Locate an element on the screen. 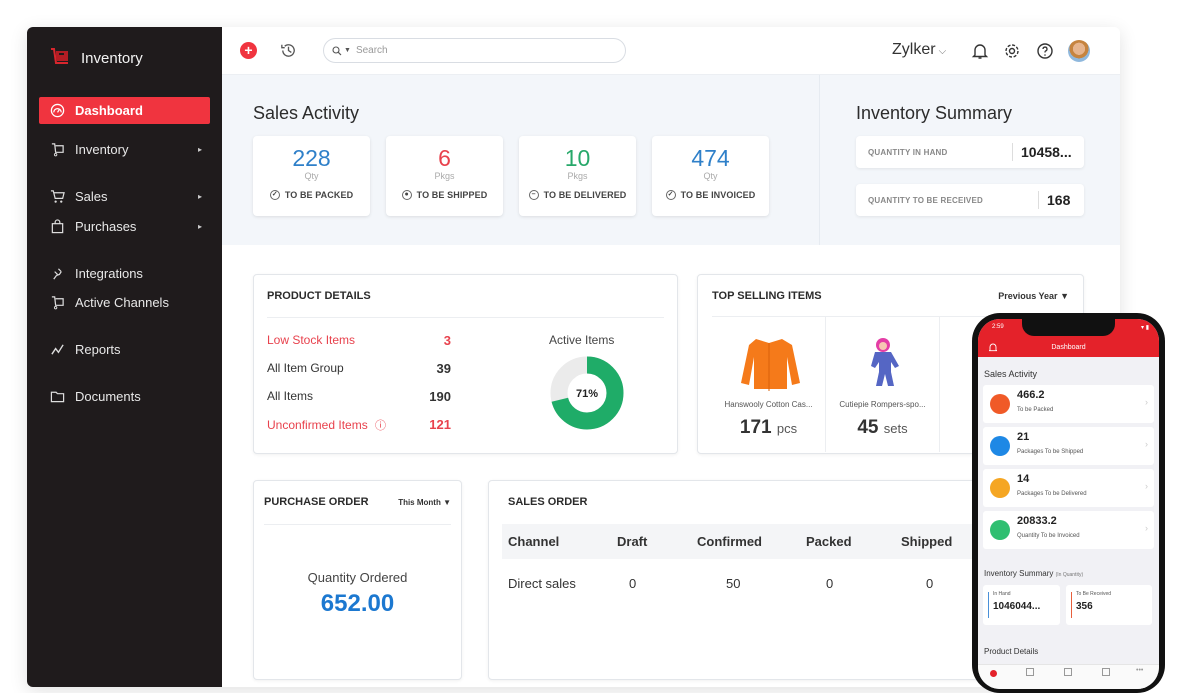 Image resolution: width=1200 pixels, height=693 pixels. unconfirmed-items-row: Unconfirmed Items ⓘ 121 is located at coordinates (359, 425).